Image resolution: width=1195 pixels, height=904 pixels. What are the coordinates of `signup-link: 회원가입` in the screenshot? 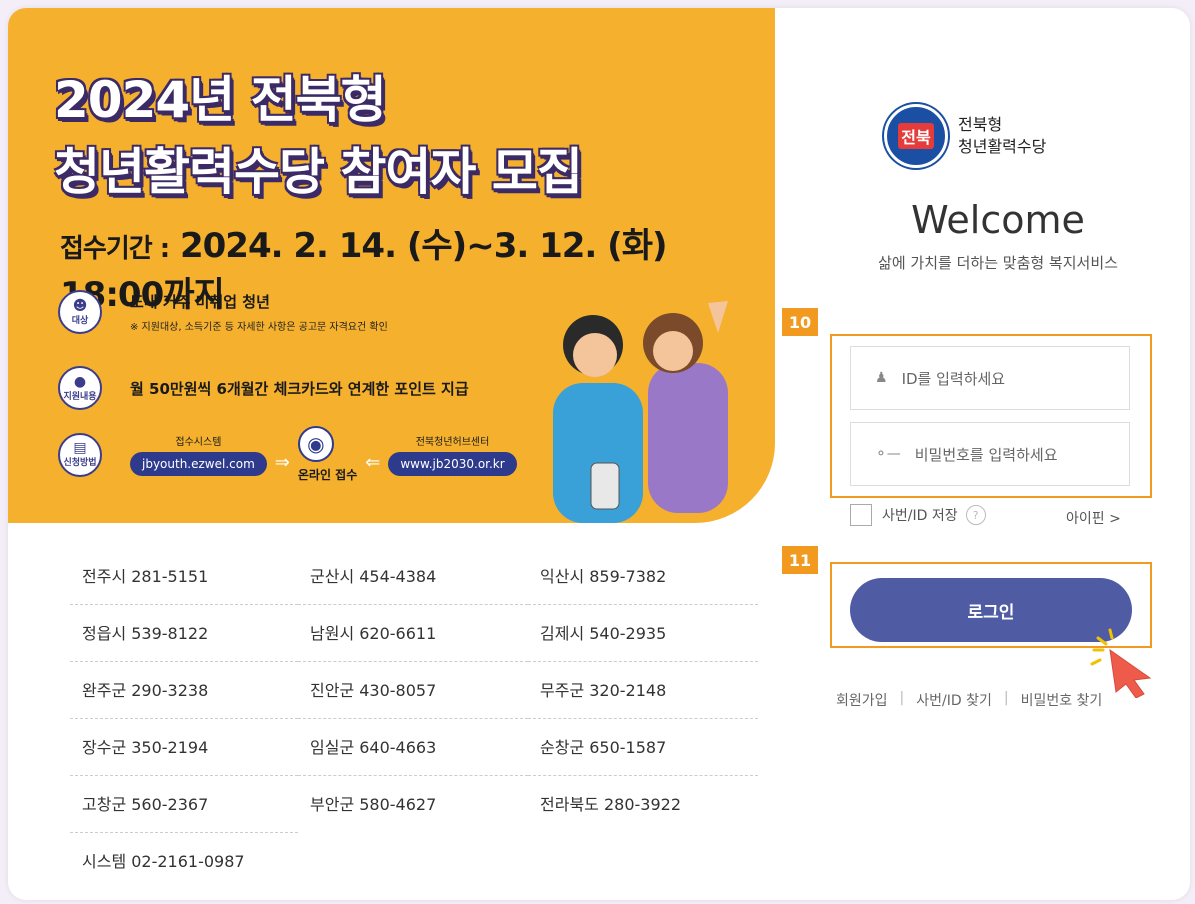 It's located at (862, 700).